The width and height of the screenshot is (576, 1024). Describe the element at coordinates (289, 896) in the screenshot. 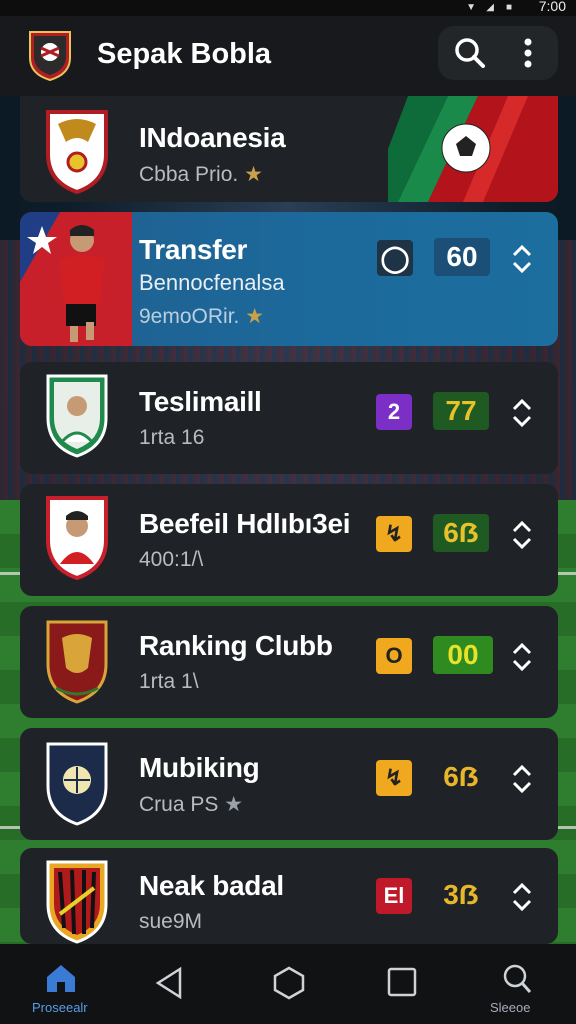

I see `list-item: Neak badal sue9M El 3ẞ` at that location.